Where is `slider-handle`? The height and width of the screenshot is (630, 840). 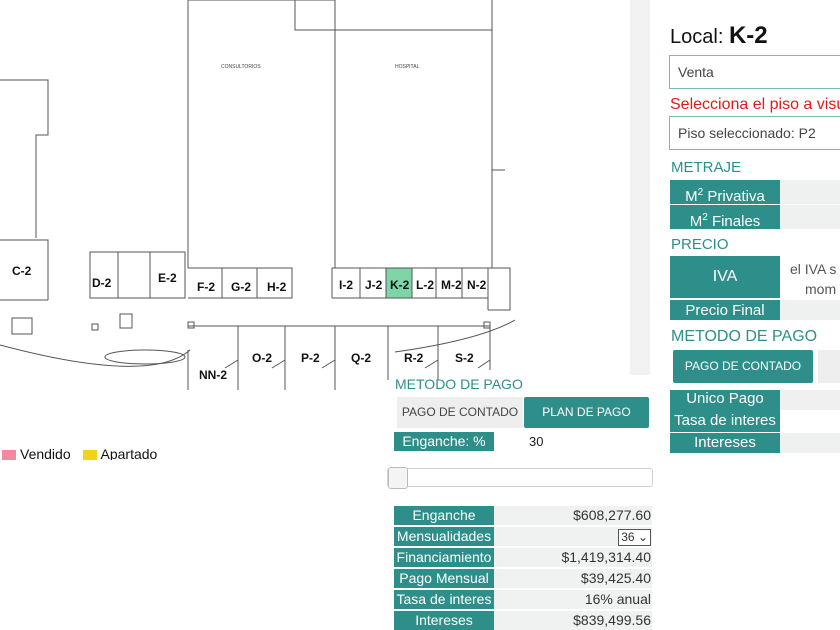
slider-handle is located at coordinates (398, 478).